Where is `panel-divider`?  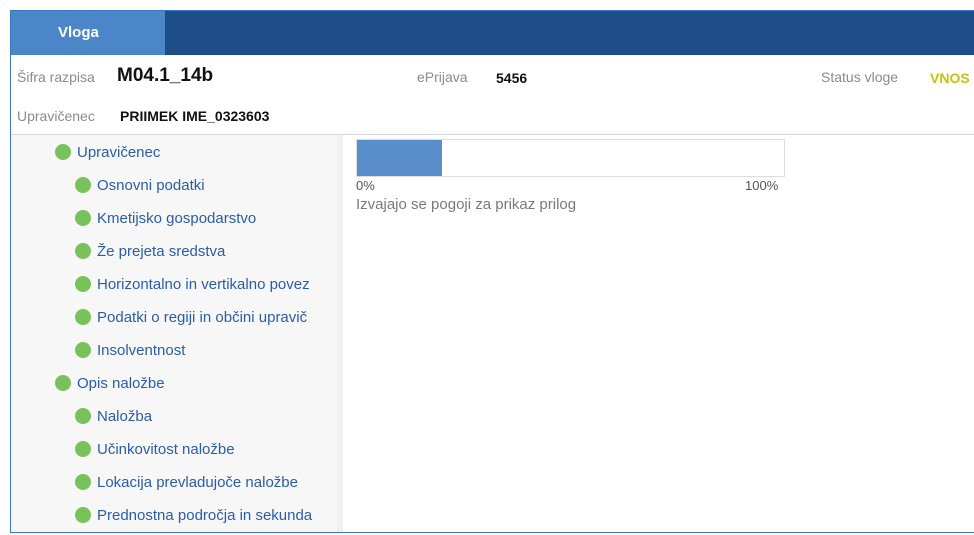
panel-divider is located at coordinates (340, 333).